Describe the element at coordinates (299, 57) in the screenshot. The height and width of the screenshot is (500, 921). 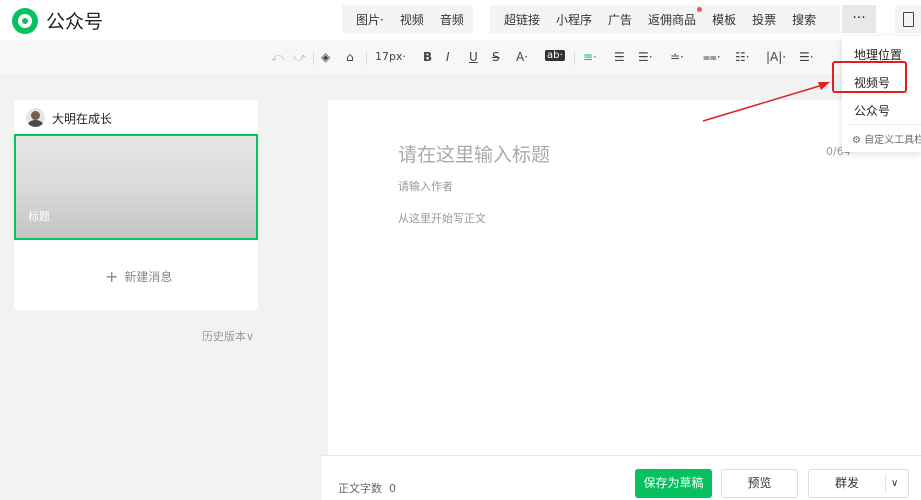
I see `redo-icon: ⤻` at that location.